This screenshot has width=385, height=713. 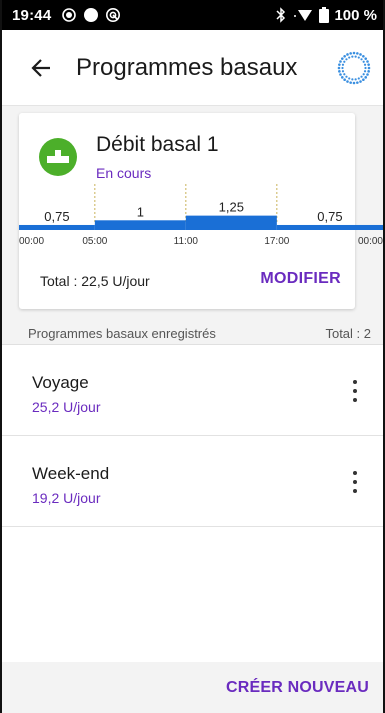 What do you see at coordinates (157, 144) in the screenshot?
I see `active-program-name: Débit basal 1` at bounding box center [157, 144].